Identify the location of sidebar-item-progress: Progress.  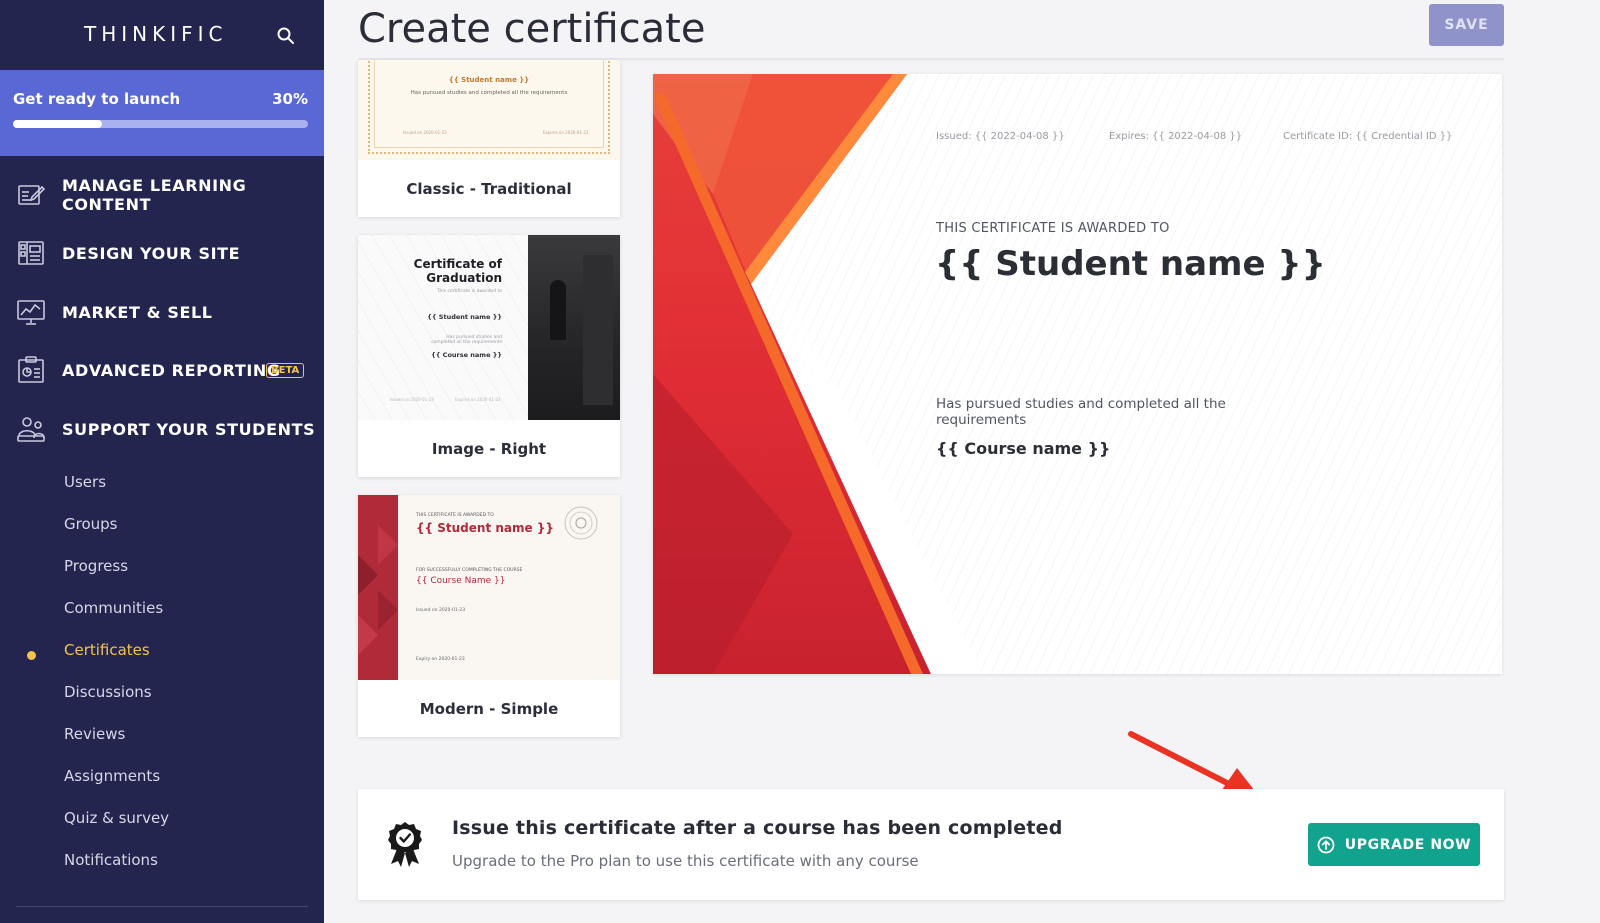
(96, 566).